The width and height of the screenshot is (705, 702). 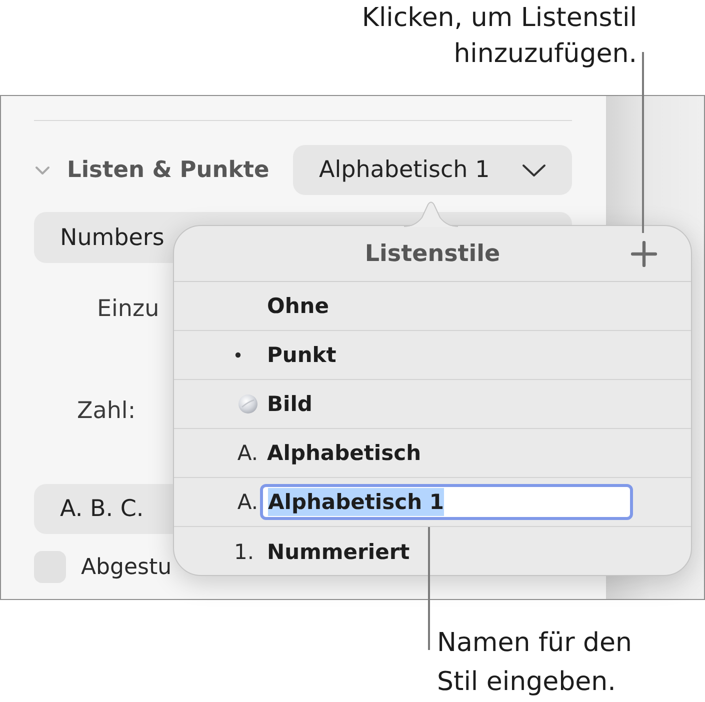 What do you see at coordinates (499, 36) in the screenshot?
I see `callout-text: Klicken, um Listenstil hinzuzufügen.` at bounding box center [499, 36].